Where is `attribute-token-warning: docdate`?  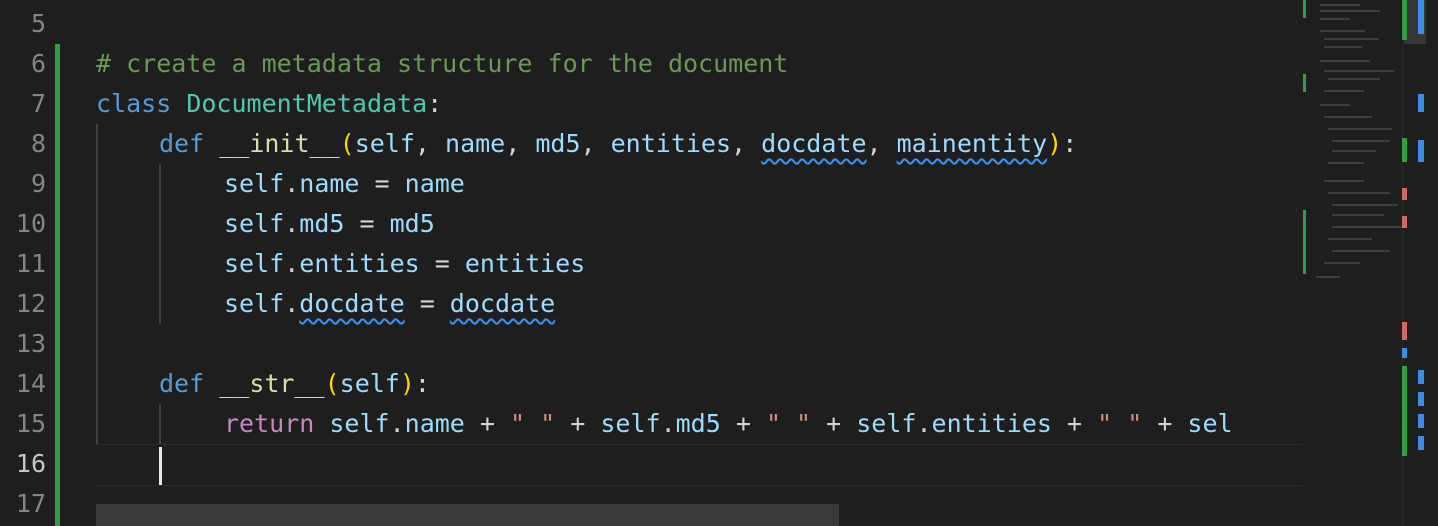 attribute-token-warning: docdate is located at coordinates (351, 303).